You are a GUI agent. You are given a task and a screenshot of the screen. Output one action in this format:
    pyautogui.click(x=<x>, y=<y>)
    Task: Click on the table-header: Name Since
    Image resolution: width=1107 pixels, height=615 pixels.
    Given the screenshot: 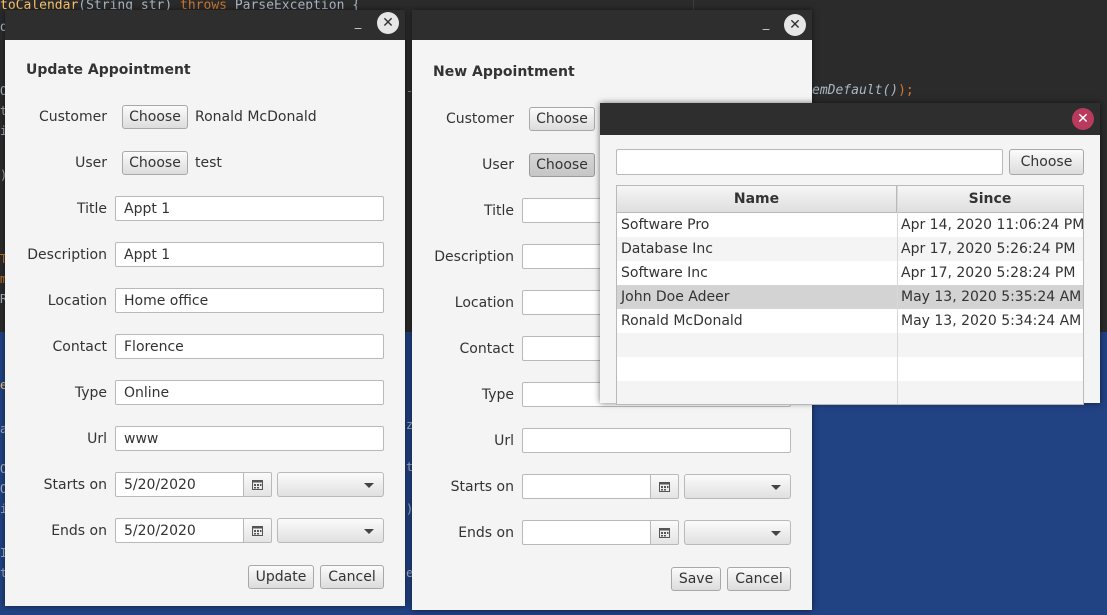 What is the action you would take?
    pyautogui.click(x=850, y=199)
    